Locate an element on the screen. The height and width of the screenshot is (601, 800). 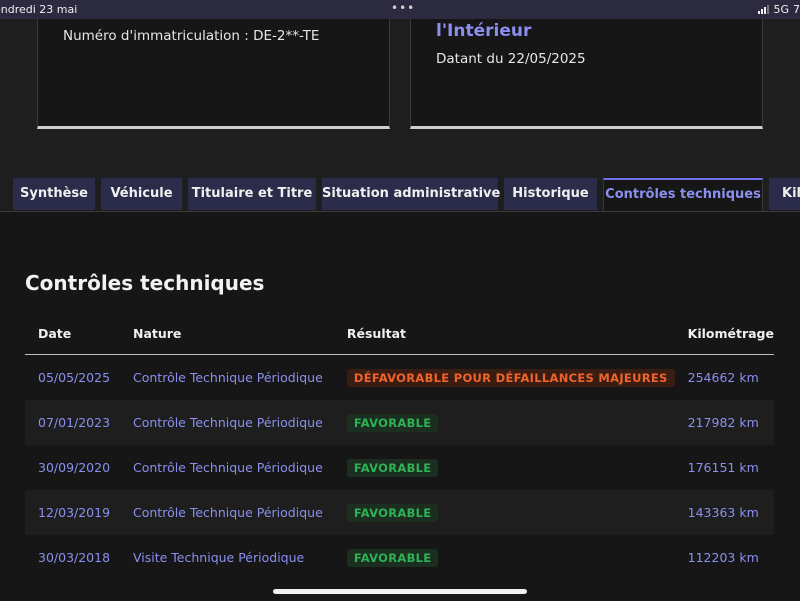
status-right: 5G 7 is located at coordinates (779, 9).